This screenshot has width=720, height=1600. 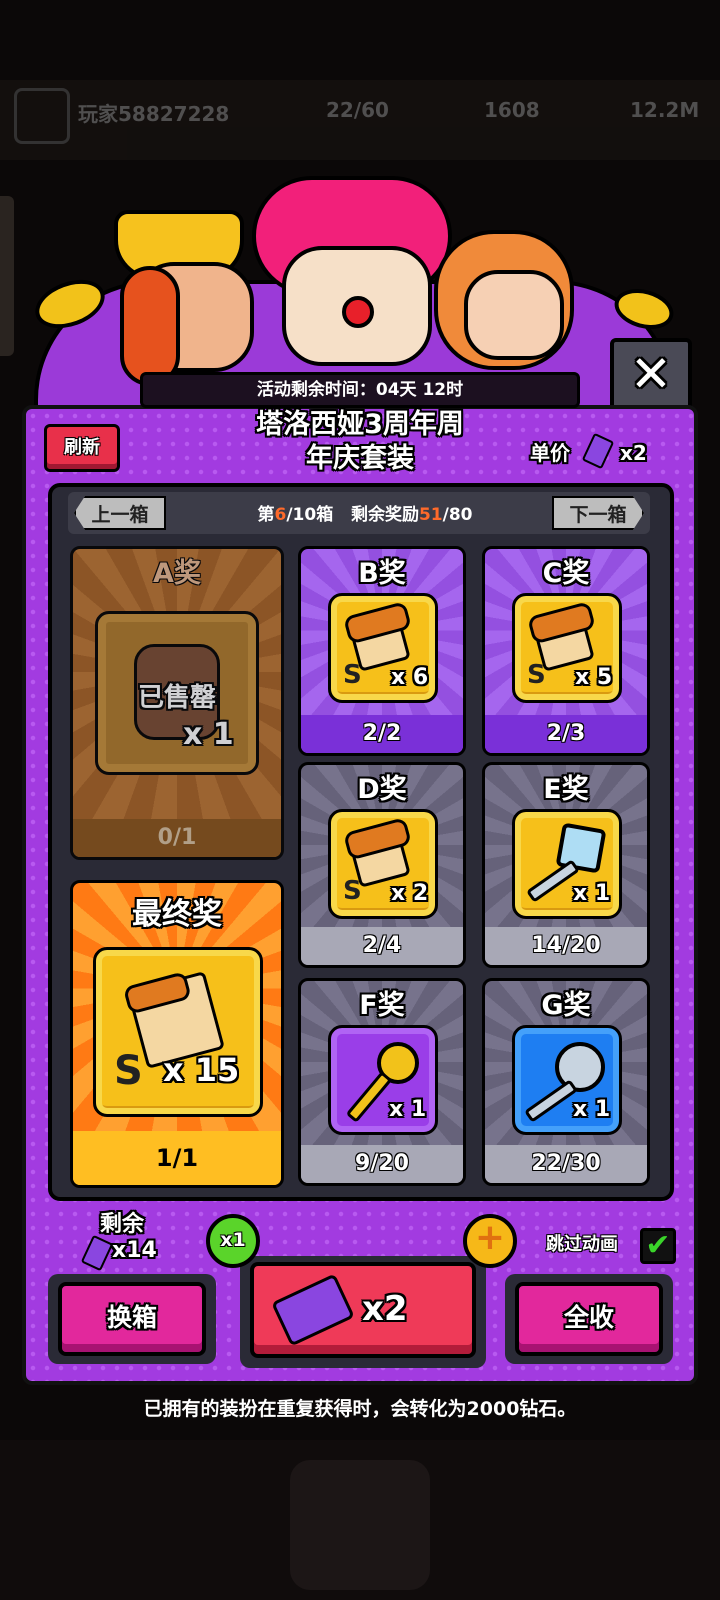 What do you see at coordinates (566, 1005) in the screenshot?
I see `prize-label: G奖` at bounding box center [566, 1005].